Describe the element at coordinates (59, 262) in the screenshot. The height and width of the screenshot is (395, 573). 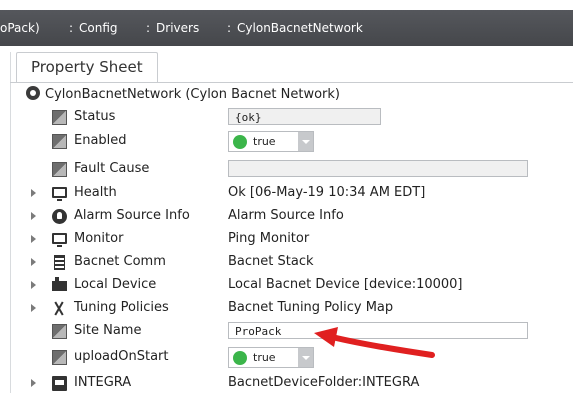
I see `stack-icon` at that location.